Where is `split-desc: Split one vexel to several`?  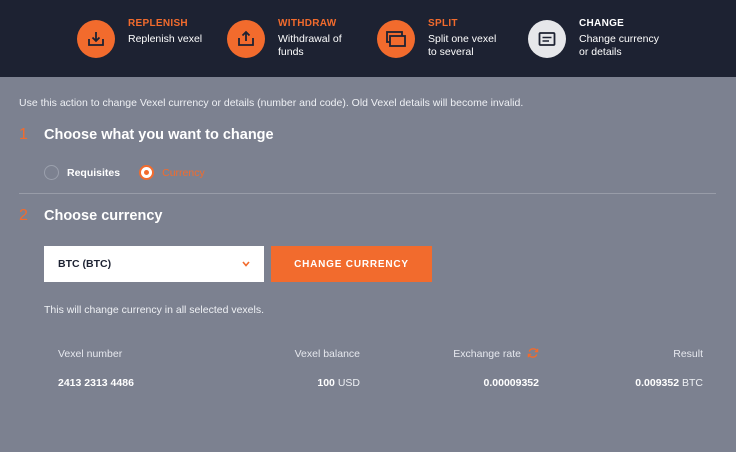
split-desc: Split one vexel to several is located at coordinates (462, 45).